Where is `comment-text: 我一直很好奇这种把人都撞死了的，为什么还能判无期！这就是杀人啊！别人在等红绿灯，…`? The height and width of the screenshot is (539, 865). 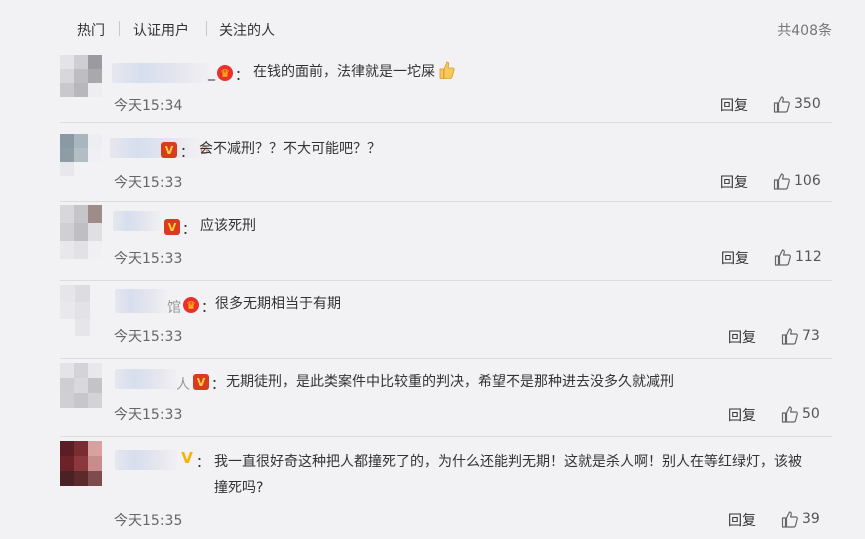
comment-text: 我一直很好奇这种把人都撞死了的，为什么还能判无期！这就是杀人啊！别人在等红绿灯，… is located at coordinates (508, 475).